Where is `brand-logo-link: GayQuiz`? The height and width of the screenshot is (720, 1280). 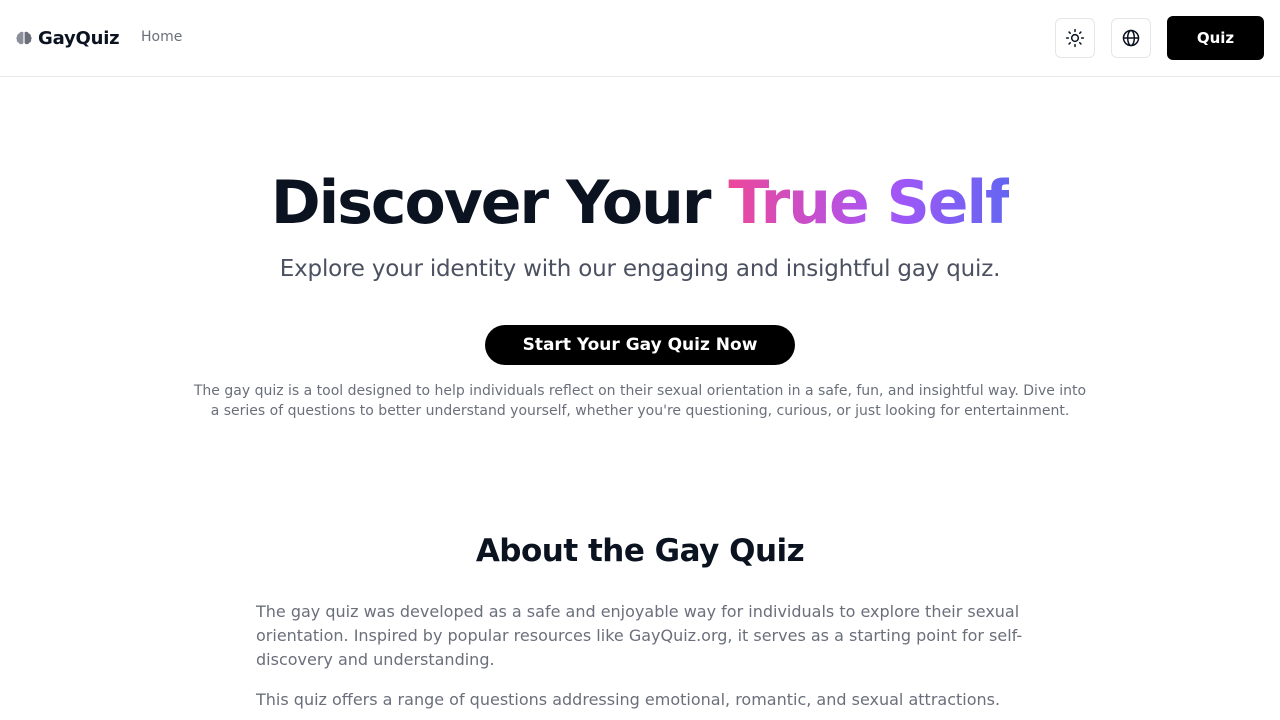
brand-logo-link: GayQuiz is located at coordinates (68, 38).